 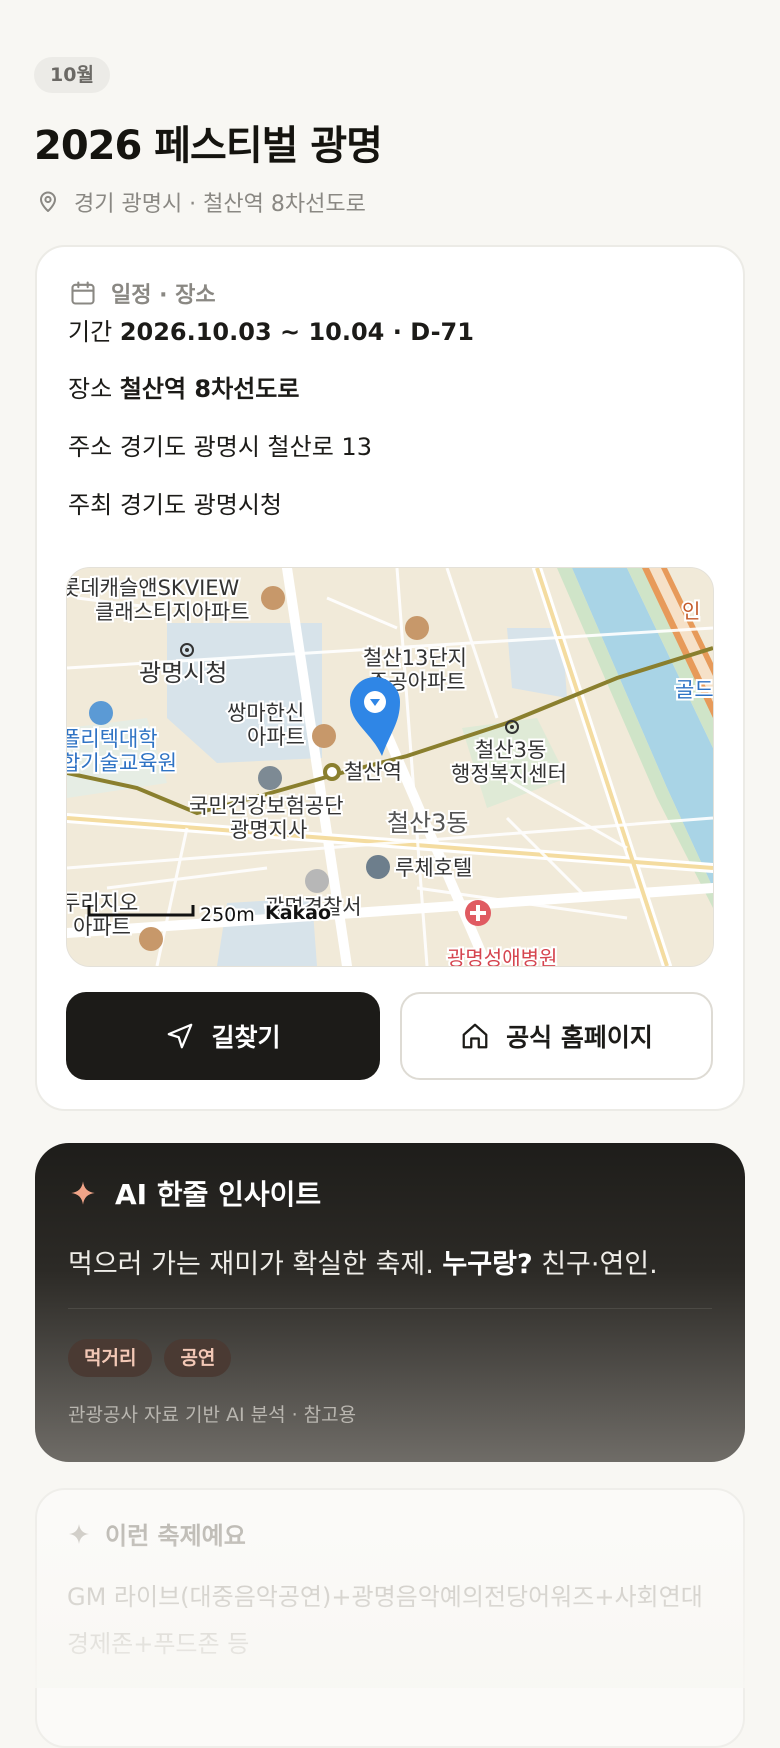 What do you see at coordinates (122, 763) in the screenshot?
I see `map-label: 합기술교육원` at bounding box center [122, 763].